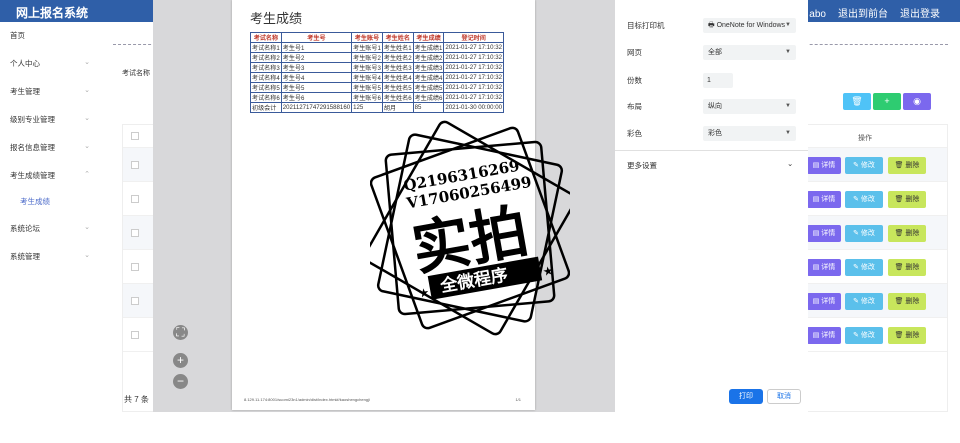  What do you see at coordinates (715, 133) in the screenshot?
I see `color-value: 彩色` at bounding box center [715, 133].